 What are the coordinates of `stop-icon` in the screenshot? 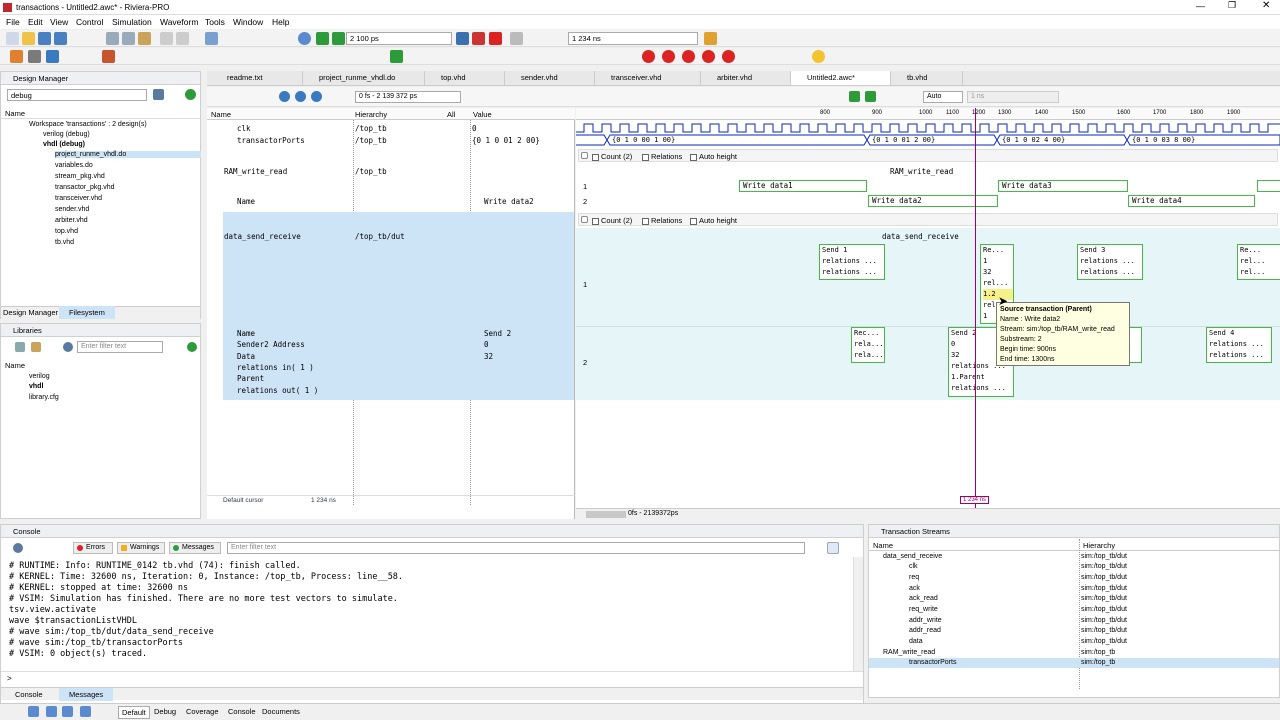 It's located at (495, 38).